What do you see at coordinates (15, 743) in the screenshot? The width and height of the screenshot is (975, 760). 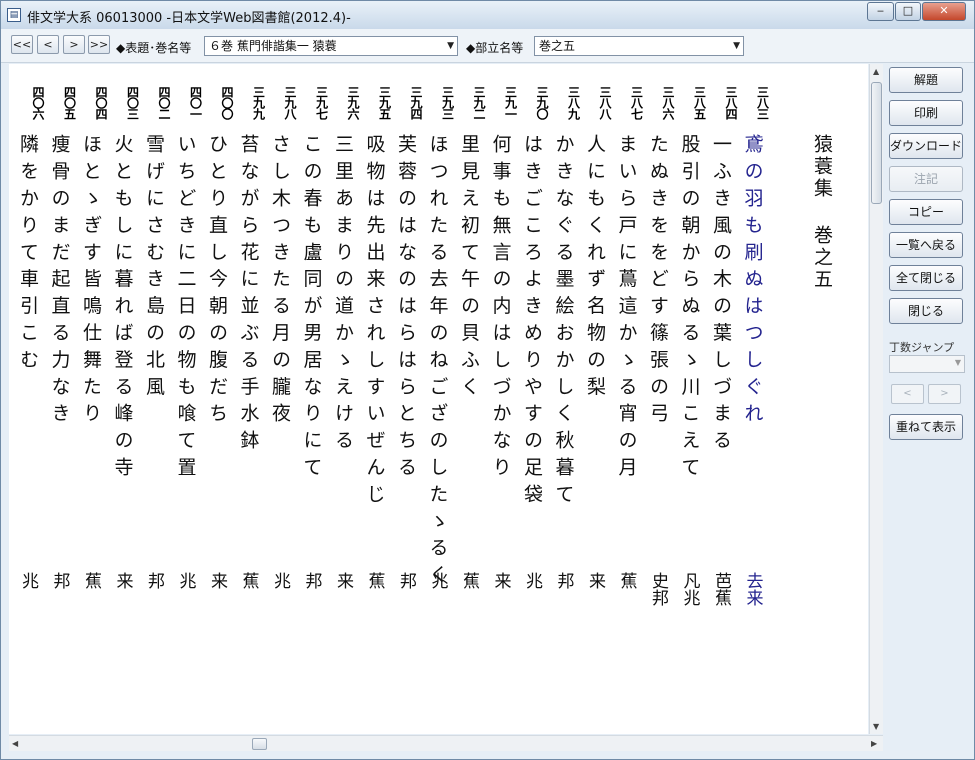 I see `scroll-left-icon: ◀` at bounding box center [15, 743].